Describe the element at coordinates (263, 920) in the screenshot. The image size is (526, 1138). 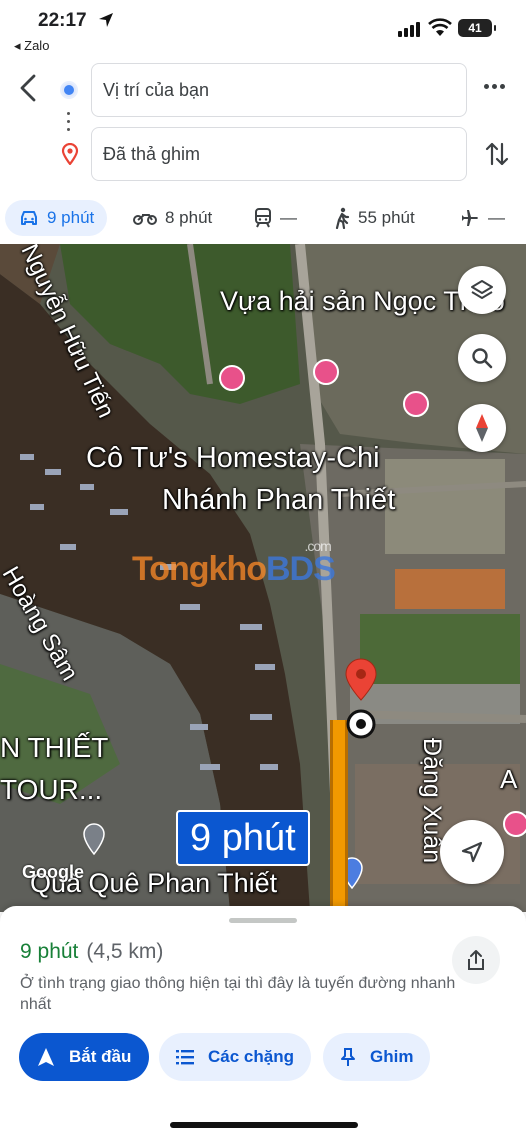
I see `drag-handle` at that location.